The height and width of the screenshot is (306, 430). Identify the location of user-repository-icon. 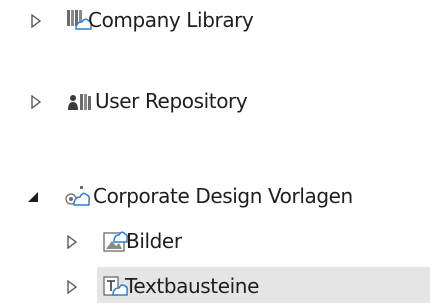
(79, 101).